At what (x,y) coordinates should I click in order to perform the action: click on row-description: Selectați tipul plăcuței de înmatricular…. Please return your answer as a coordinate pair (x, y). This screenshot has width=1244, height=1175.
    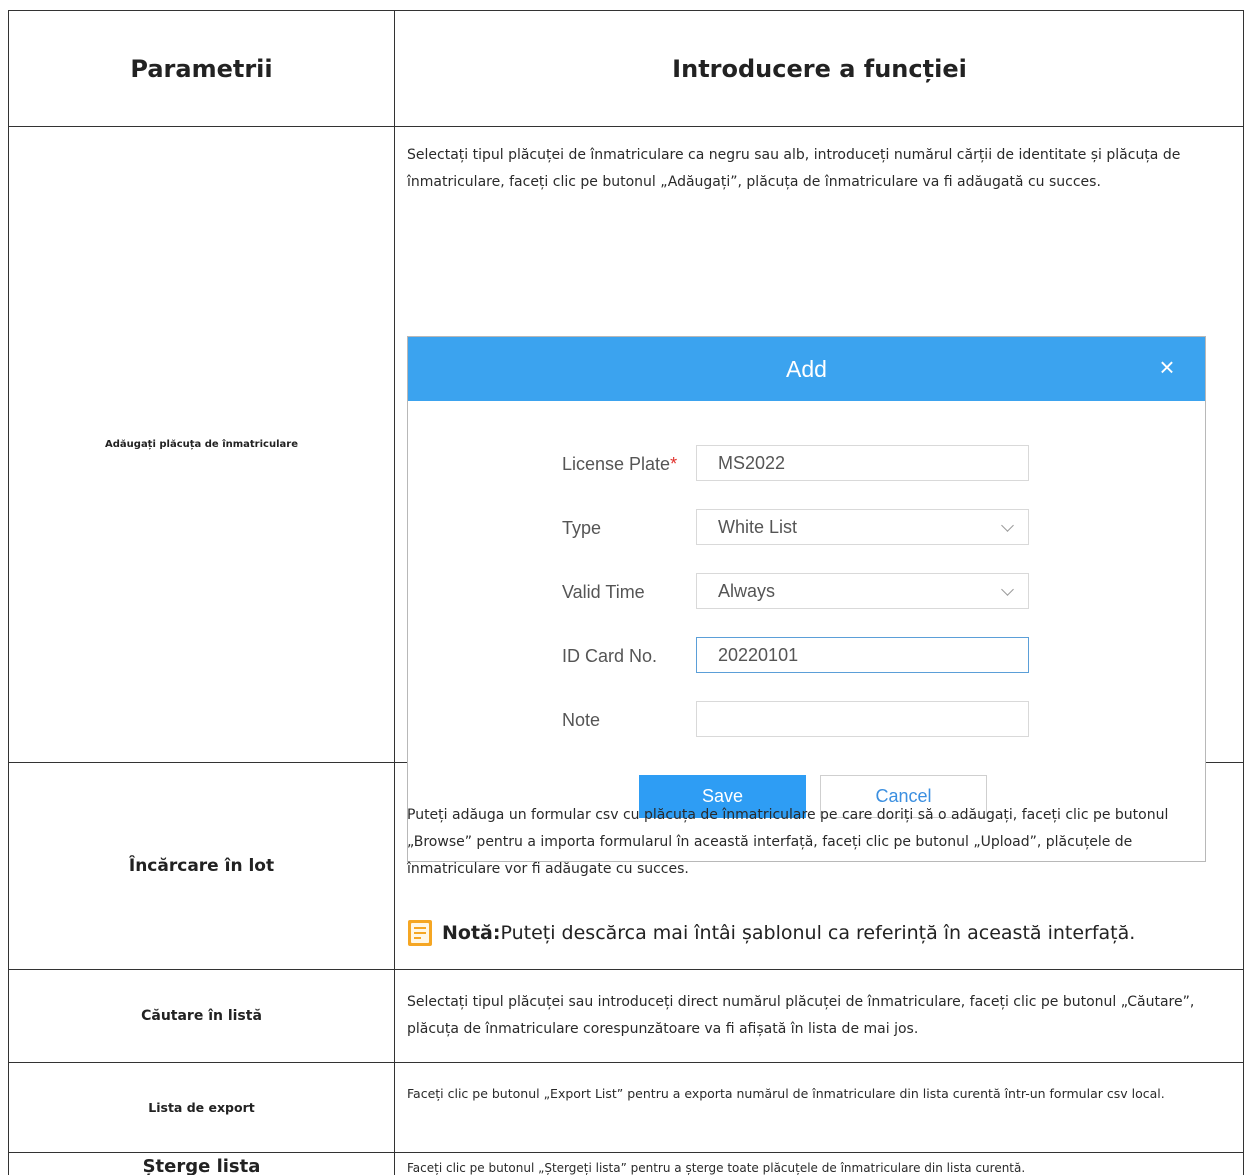
    Looking at the image, I should click on (794, 168).